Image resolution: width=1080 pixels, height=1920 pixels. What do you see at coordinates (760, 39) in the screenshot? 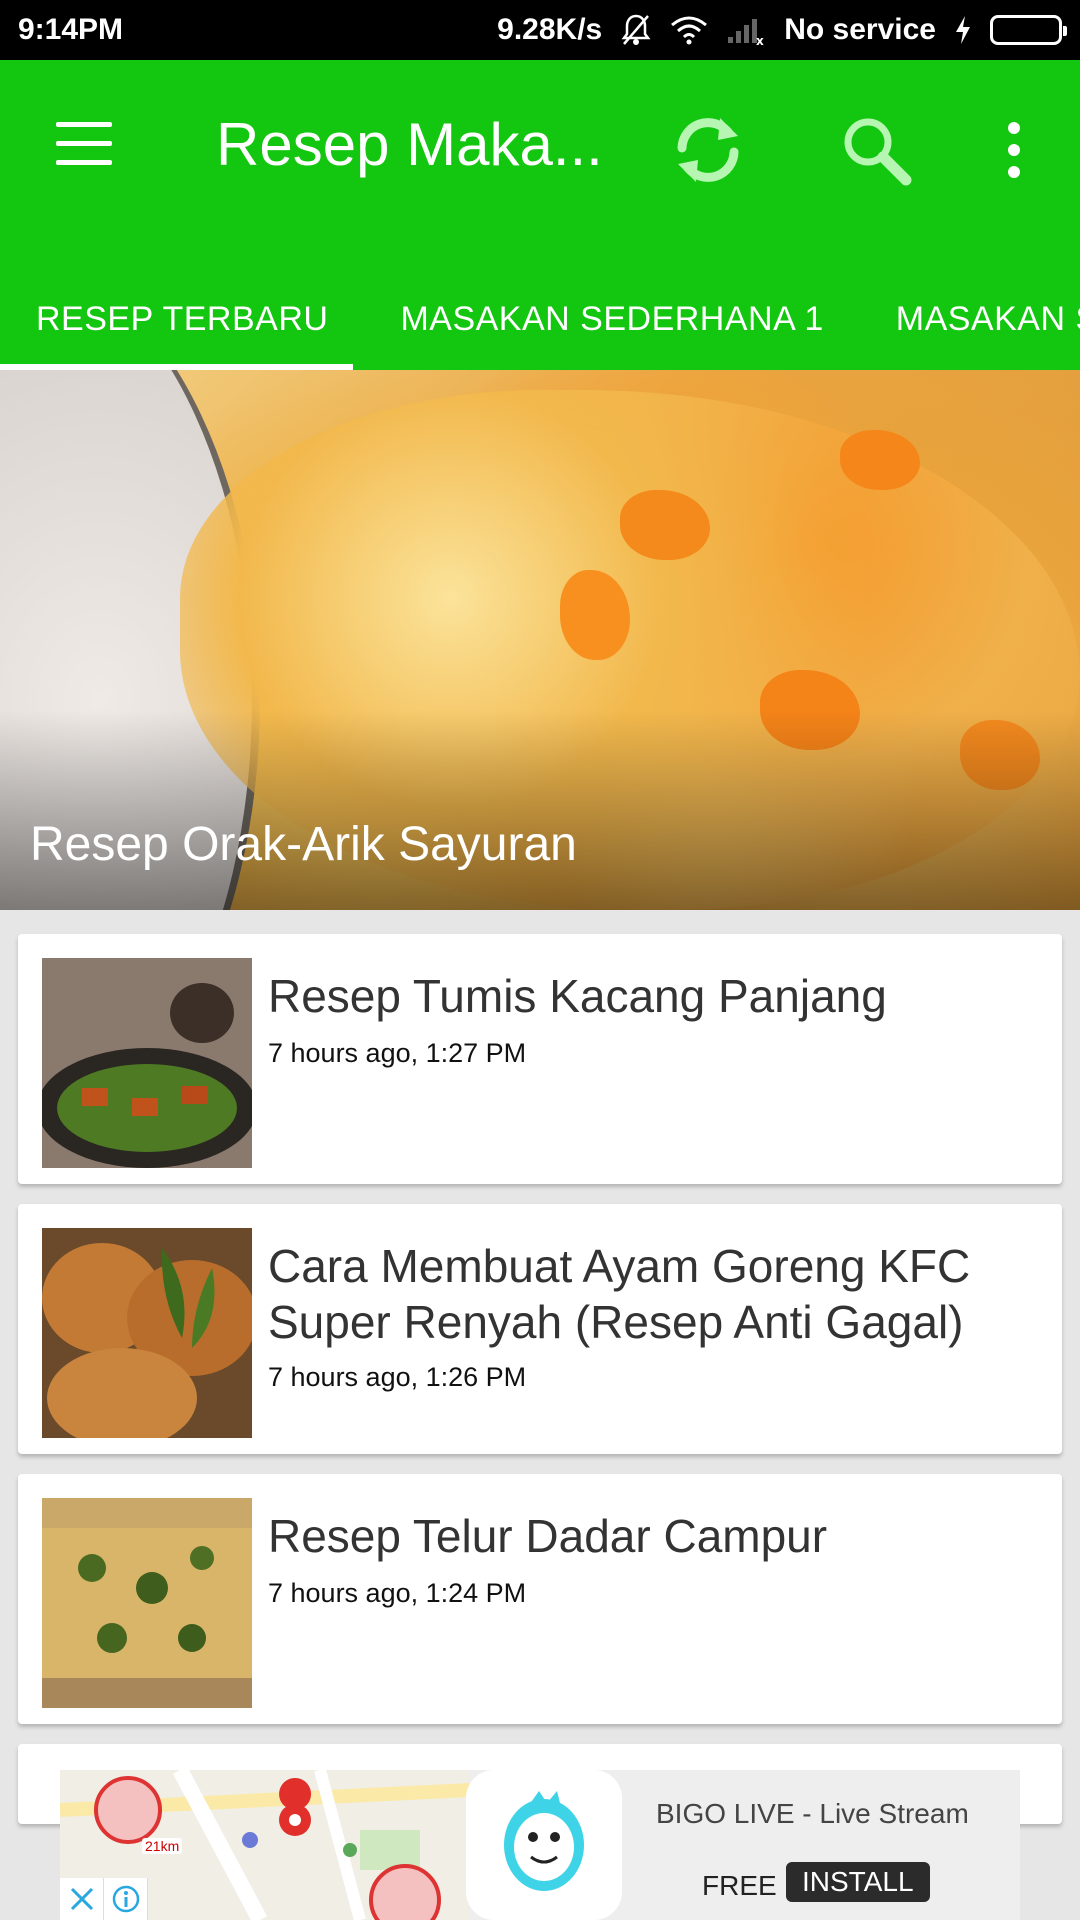
I see `svg-text: x` at bounding box center [760, 39].